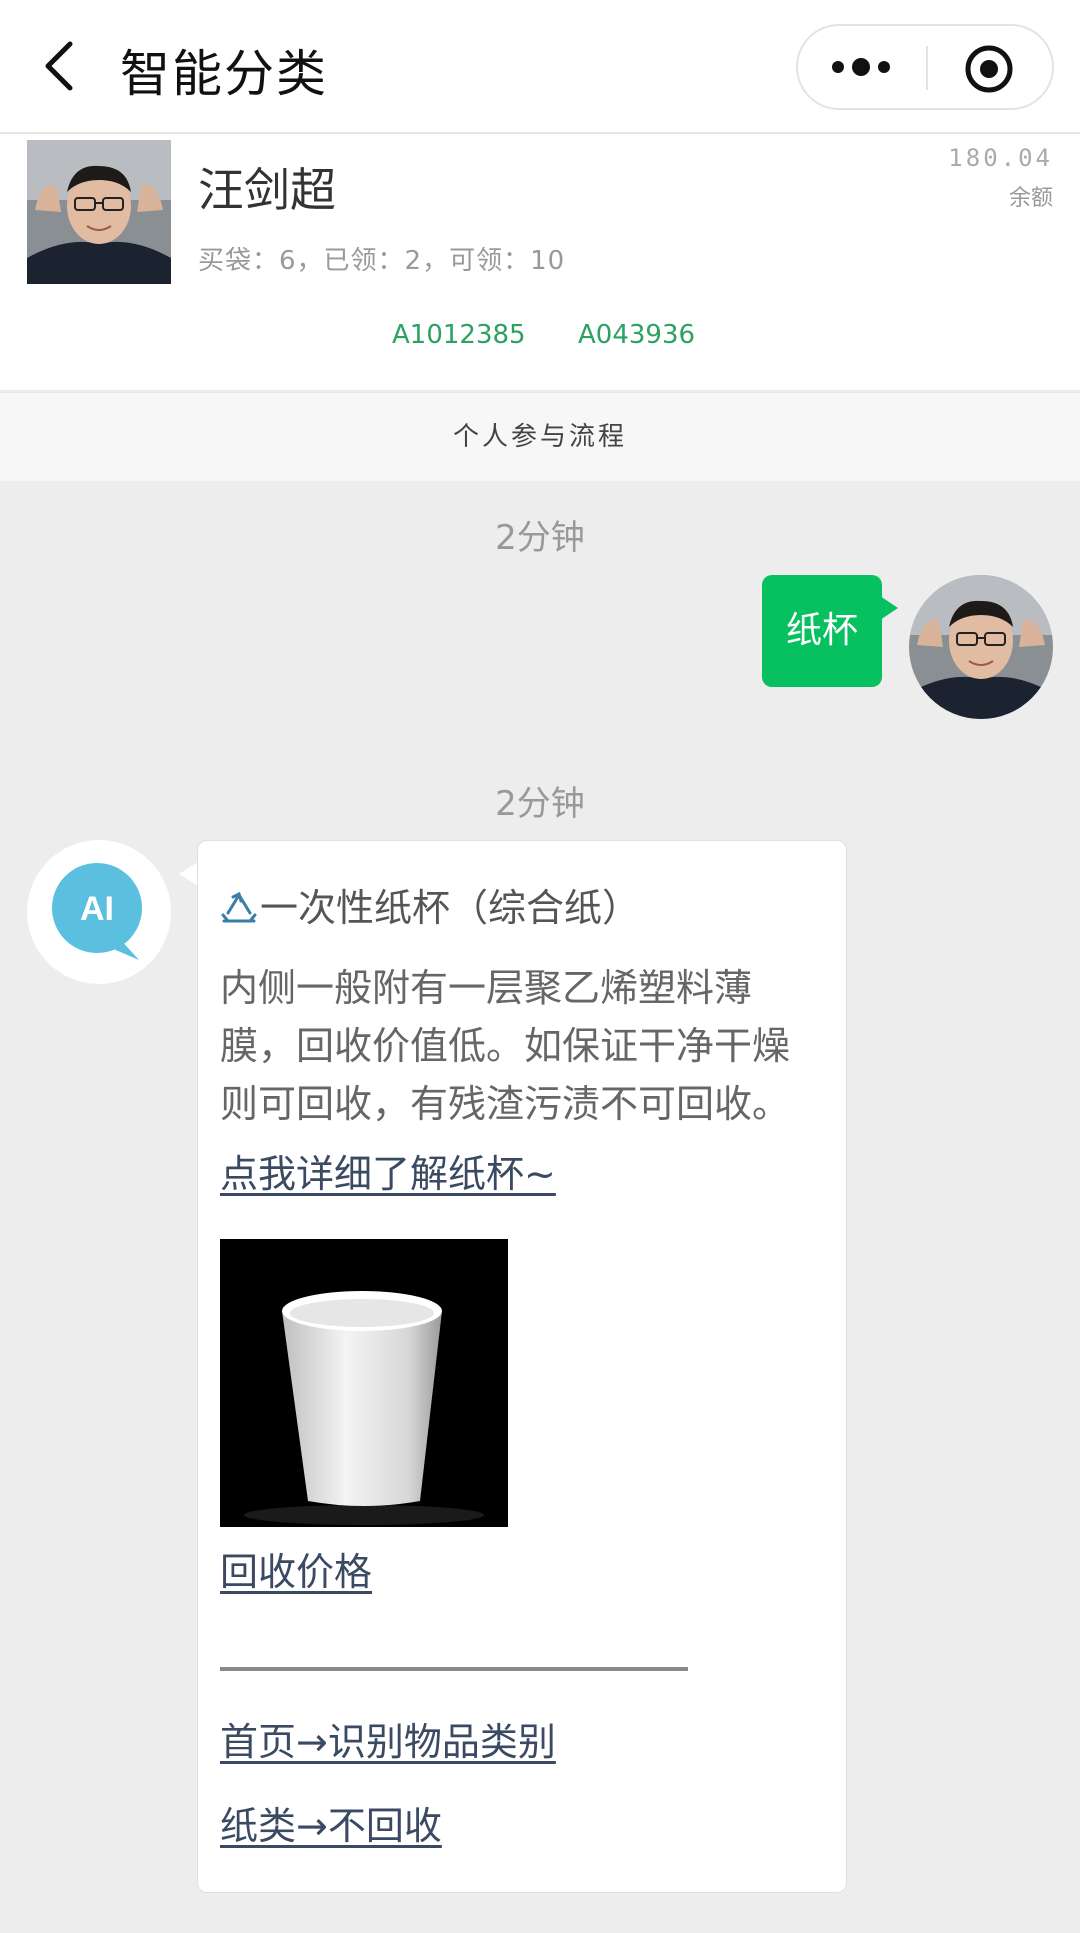 The height and width of the screenshot is (1933, 1080). What do you see at coordinates (267, 190) in the screenshot?
I see `user-name: 汪剑超` at bounding box center [267, 190].